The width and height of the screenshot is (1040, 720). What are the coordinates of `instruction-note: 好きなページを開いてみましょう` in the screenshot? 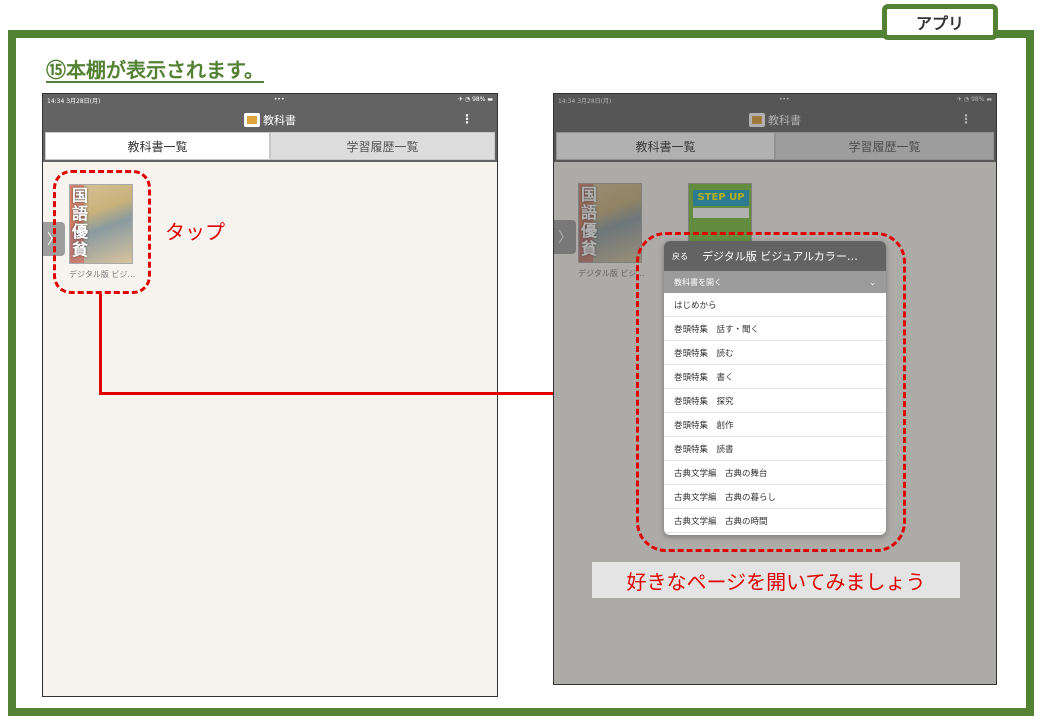 It's located at (776, 580).